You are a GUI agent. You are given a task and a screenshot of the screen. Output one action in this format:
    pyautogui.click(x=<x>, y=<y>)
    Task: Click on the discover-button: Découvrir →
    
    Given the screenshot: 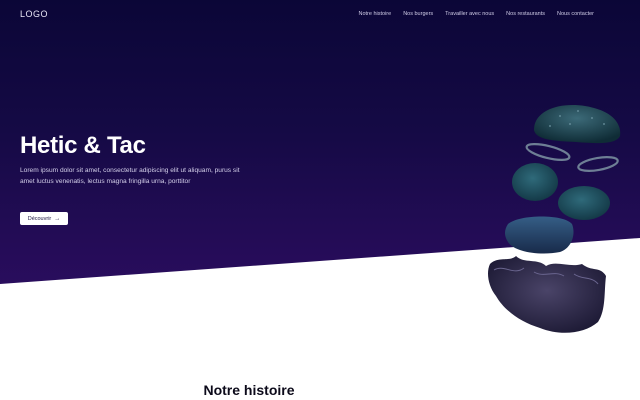 What is the action you would take?
    pyautogui.click(x=44, y=218)
    